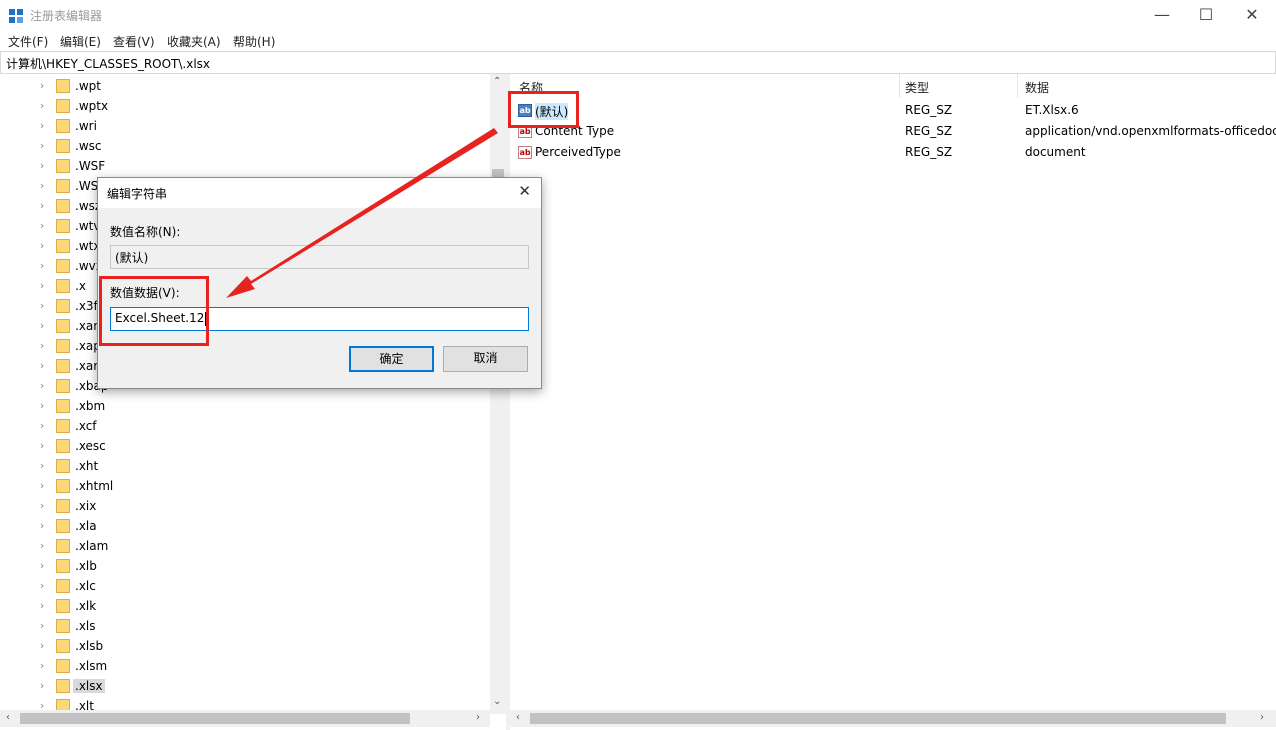 The image size is (1276, 730). Describe the element at coordinates (245, 166) in the screenshot. I see `tree-item: › .WSF` at that location.